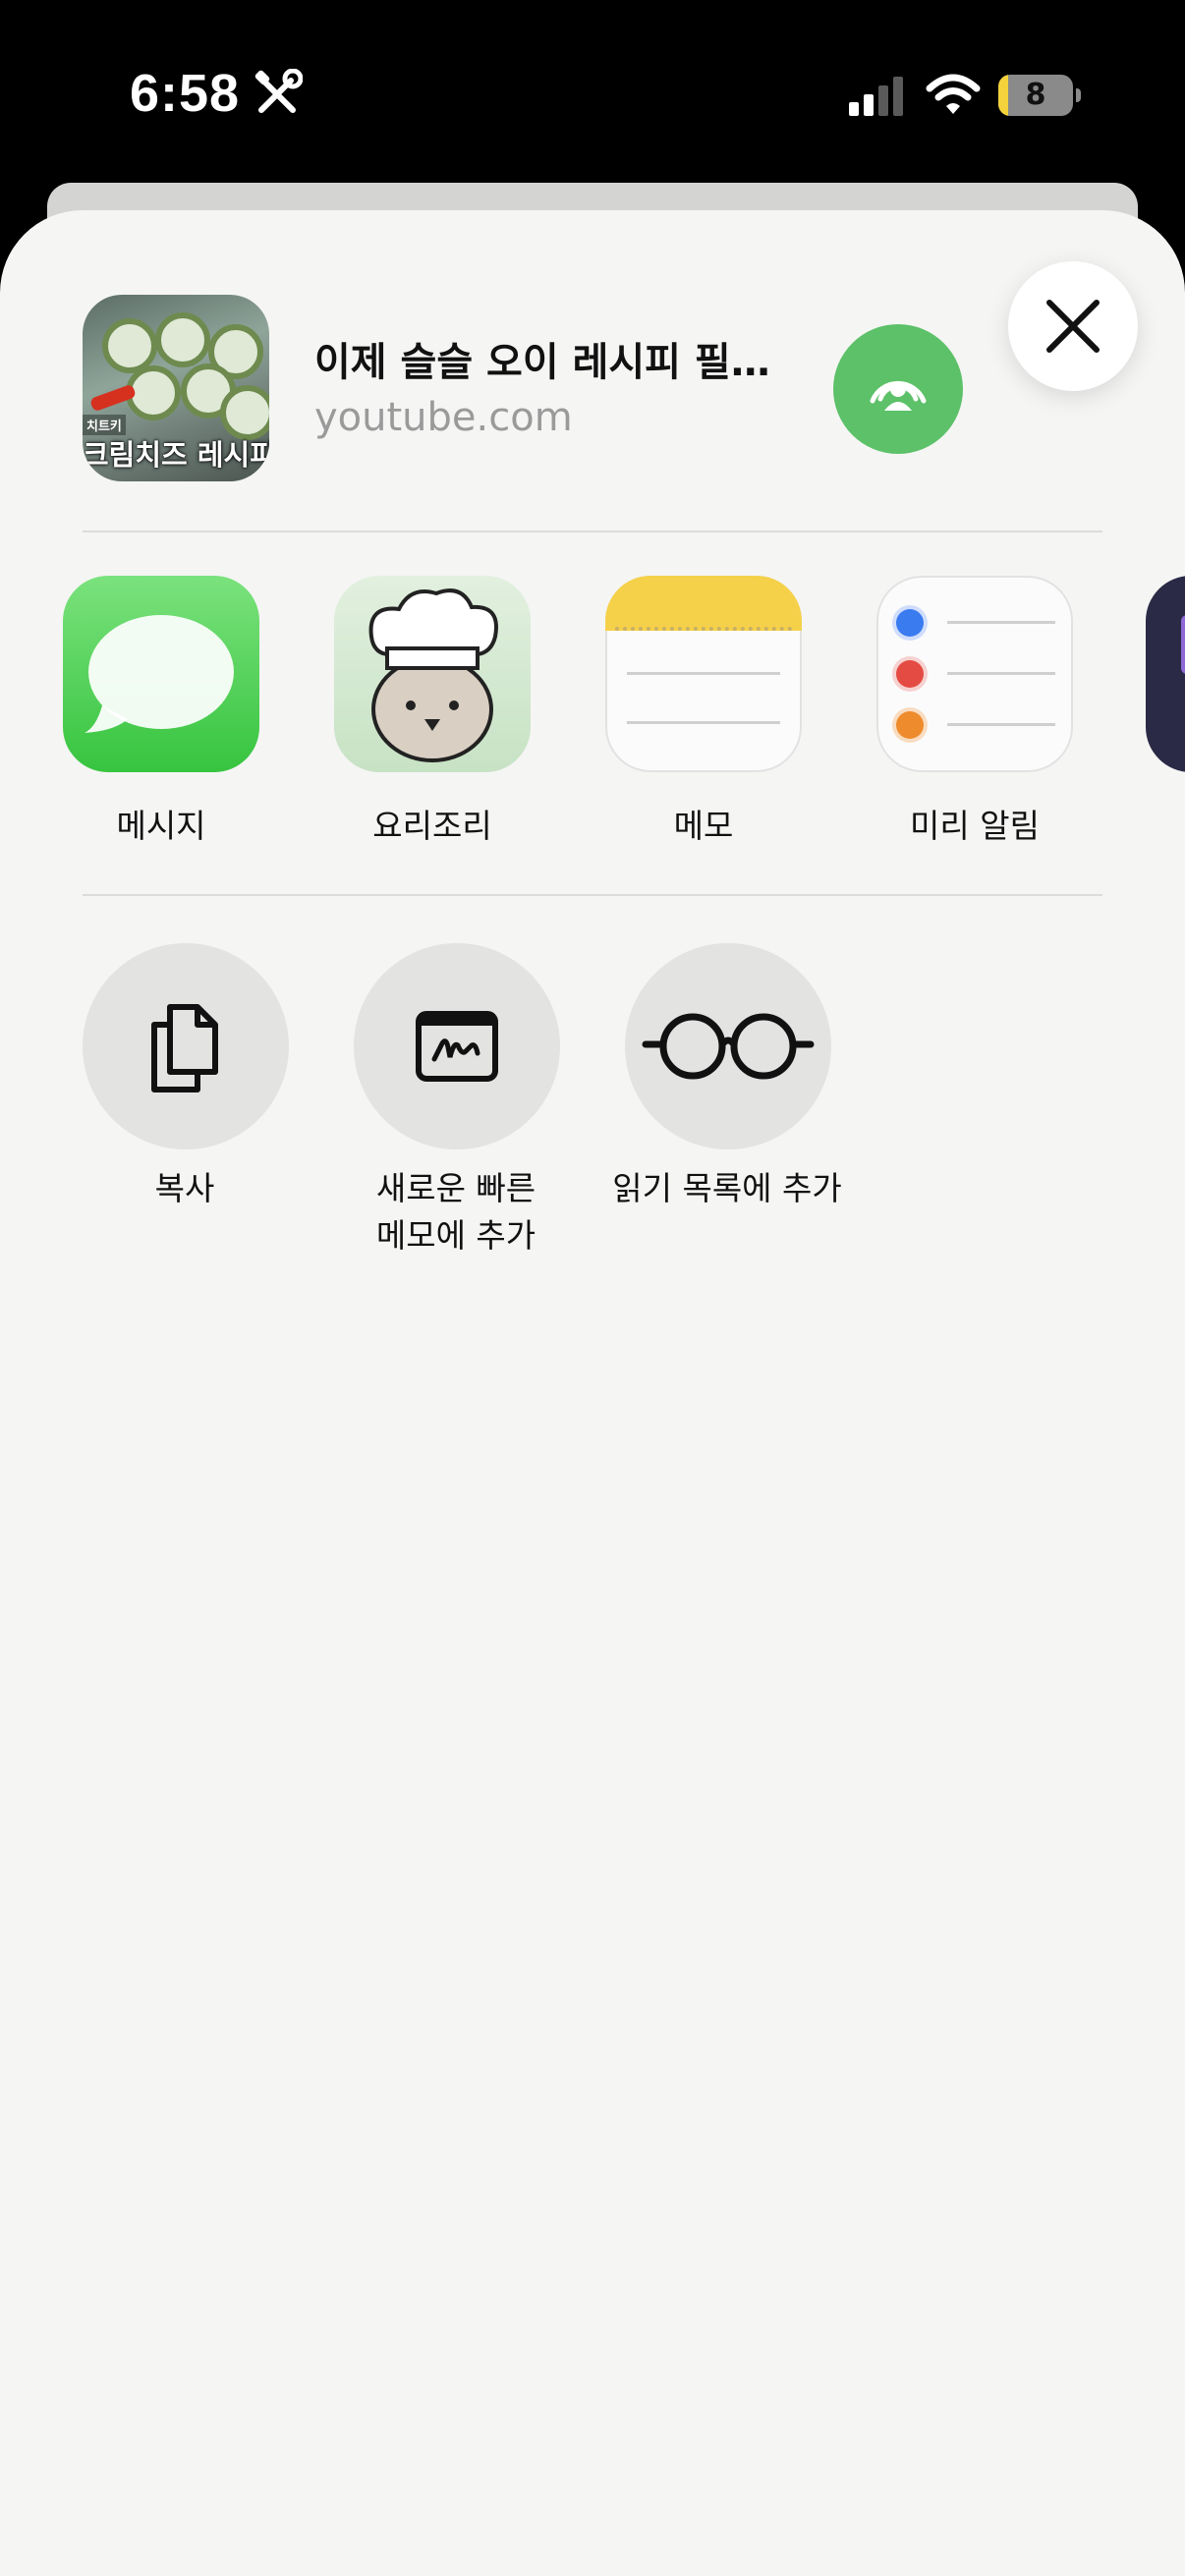  I want to click on glasses-icon, so click(728, 1046).